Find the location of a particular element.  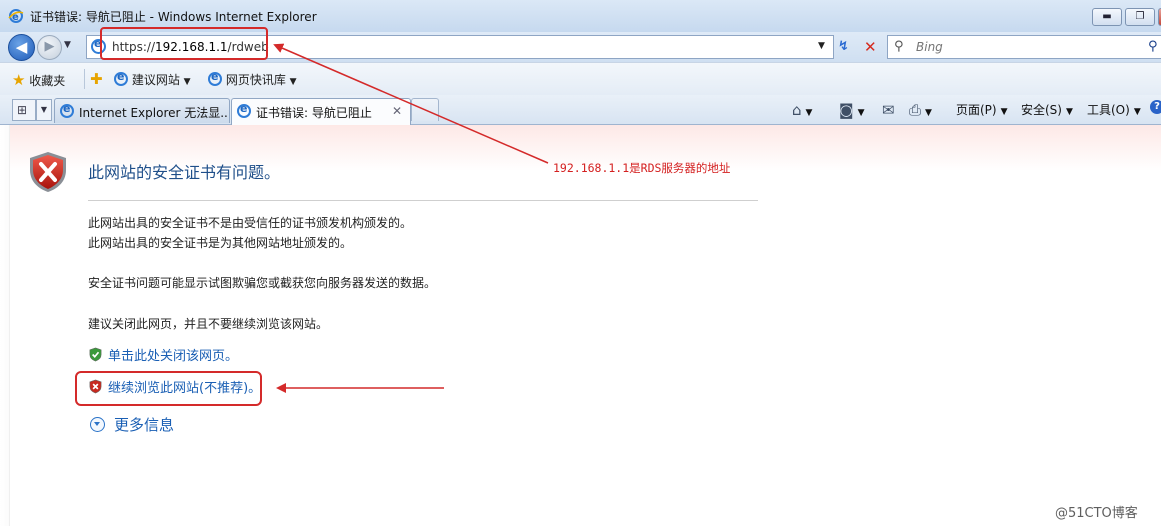

close-page-link-label: 单击此处关闭该网页。 is located at coordinates (173, 356).